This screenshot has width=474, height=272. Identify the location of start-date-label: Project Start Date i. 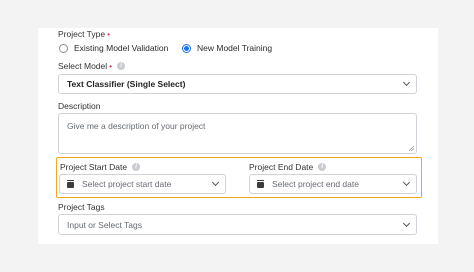
(100, 167).